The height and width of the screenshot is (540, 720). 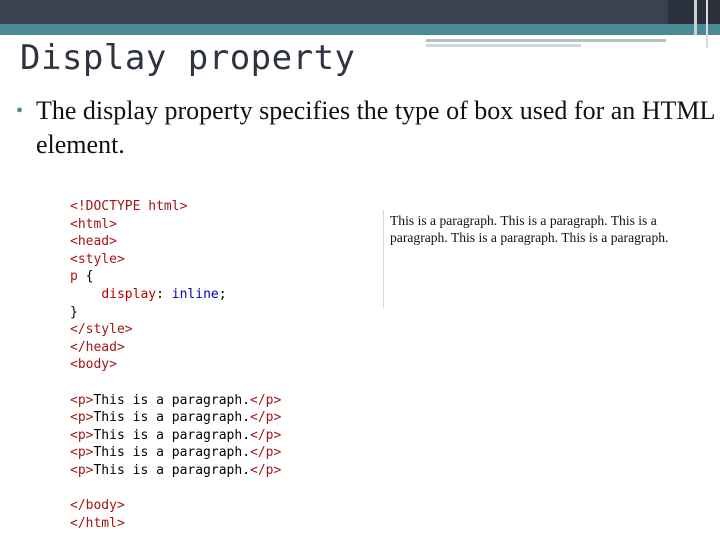 I want to click on code-line: }, so click(x=175, y=313).